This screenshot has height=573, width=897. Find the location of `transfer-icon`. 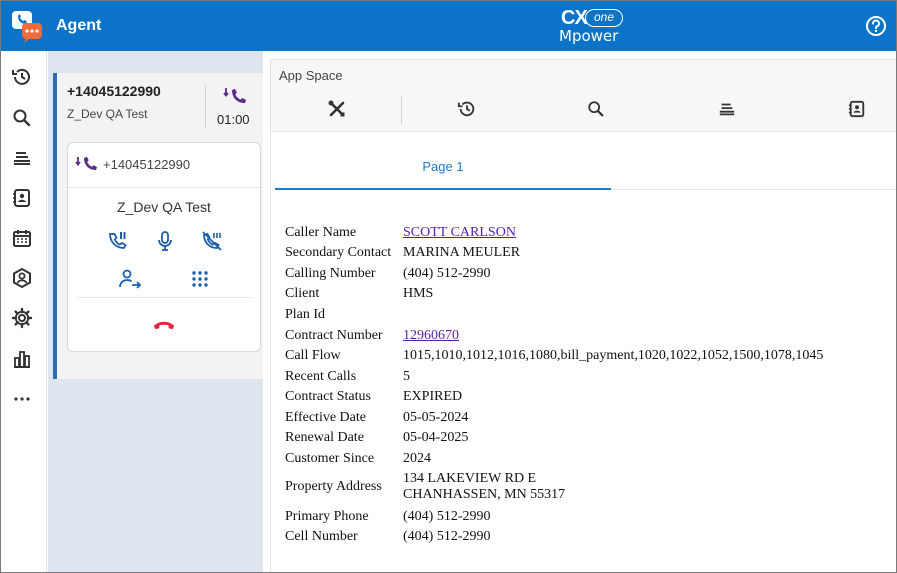

transfer-icon is located at coordinates (130, 279).